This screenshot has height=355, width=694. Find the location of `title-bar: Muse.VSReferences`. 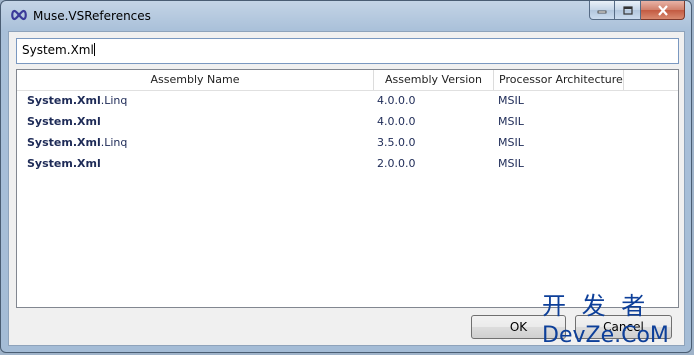

title-bar: Muse.VSReferences is located at coordinates (346, 16).